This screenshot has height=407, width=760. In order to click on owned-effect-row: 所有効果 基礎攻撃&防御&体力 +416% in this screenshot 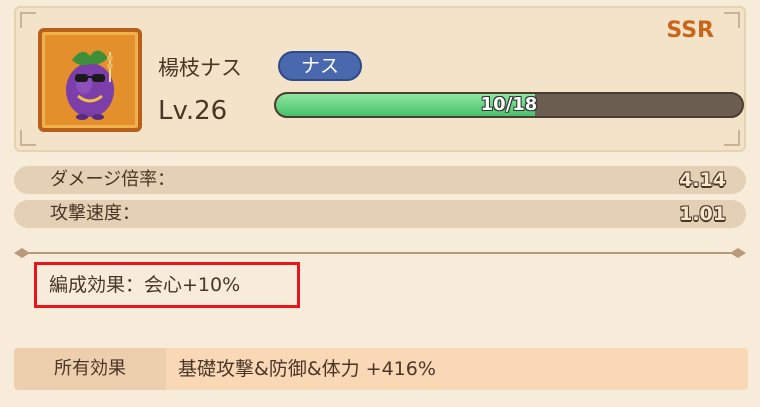, I will do `click(381, 369)`.